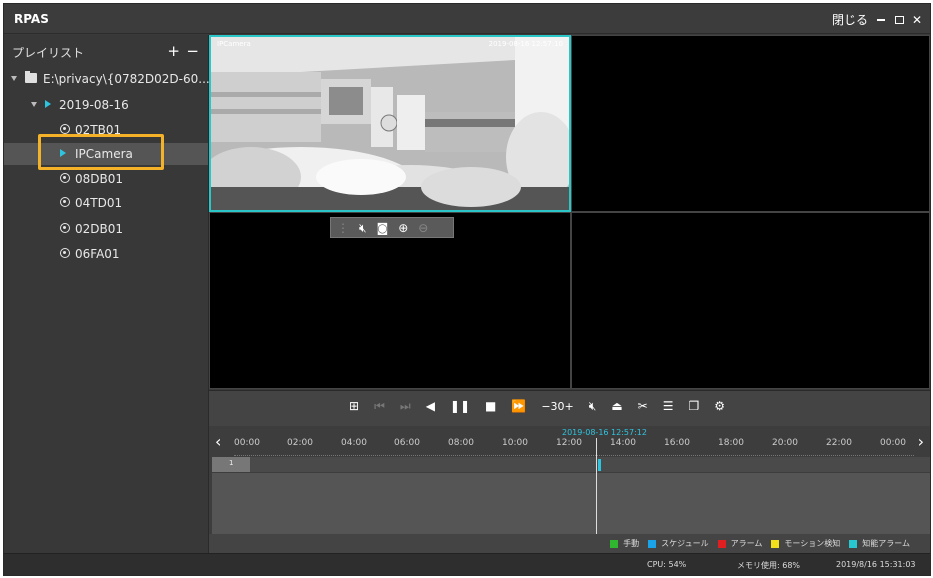  What do you see at coordinates (343, 228) in the screenshot?
I see `drag-handle-icon: ⋮` at bounding box center [343, 228].